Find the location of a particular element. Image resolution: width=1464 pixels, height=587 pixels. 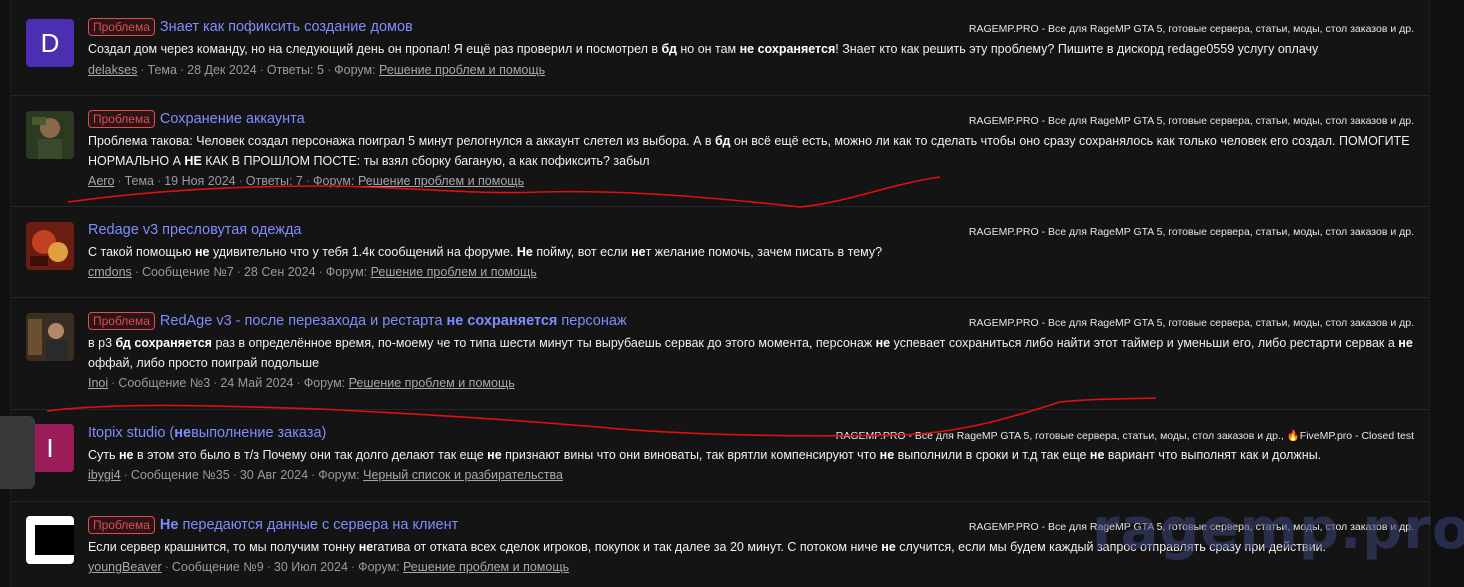

result-title-link: Знает как пофиксить создание домов is located at coordinates (286, 27).